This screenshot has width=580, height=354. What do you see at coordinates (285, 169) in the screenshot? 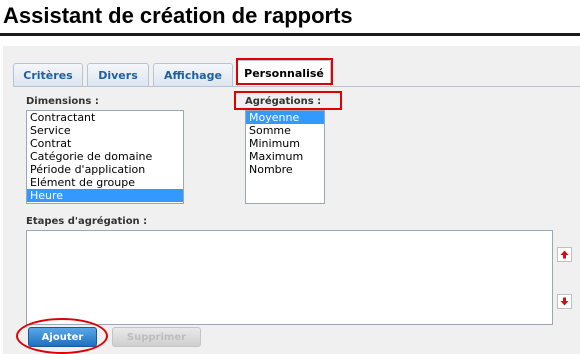
I see `aggregation-option: Nombre` at bounding box center [285, 169].